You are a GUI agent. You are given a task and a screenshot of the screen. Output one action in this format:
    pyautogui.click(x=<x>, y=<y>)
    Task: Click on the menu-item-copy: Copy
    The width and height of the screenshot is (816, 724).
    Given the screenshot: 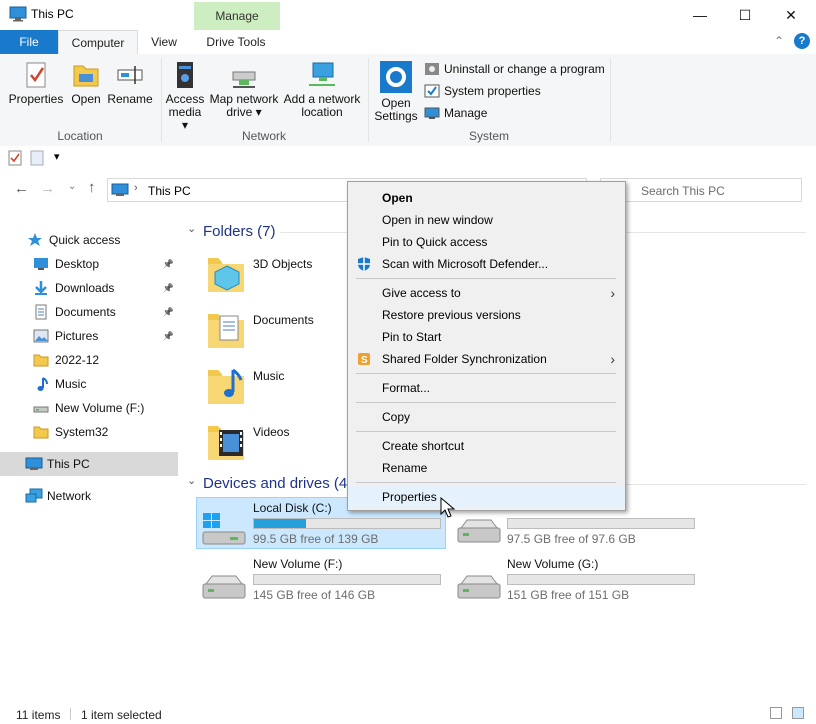 What is the action you would take?
    pyautogui.click(x=486, y=417)
    